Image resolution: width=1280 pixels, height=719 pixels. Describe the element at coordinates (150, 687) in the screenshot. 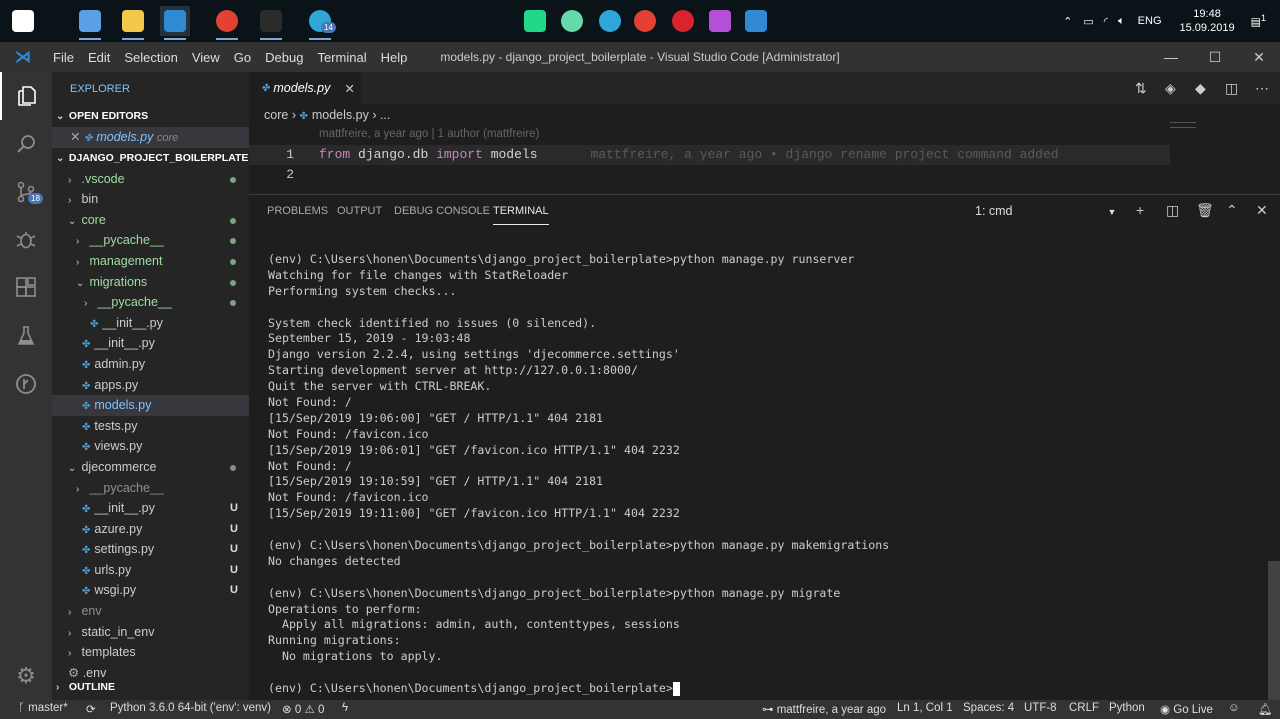

I see `outline-header: › OUTLINE` at that location.